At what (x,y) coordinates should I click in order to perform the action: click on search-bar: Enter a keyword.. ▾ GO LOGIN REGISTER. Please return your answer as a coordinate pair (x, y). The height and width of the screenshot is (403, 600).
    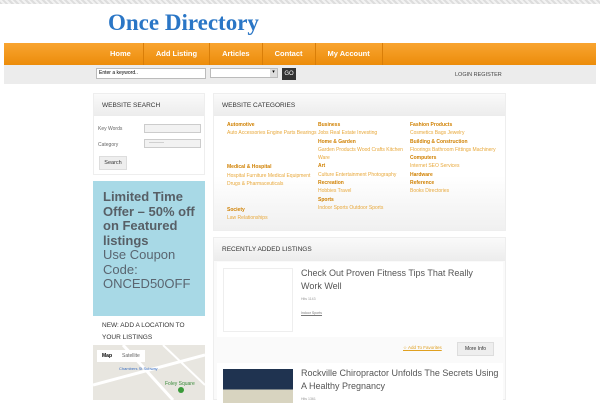
    Looking at the image, I should click on (300, 74).